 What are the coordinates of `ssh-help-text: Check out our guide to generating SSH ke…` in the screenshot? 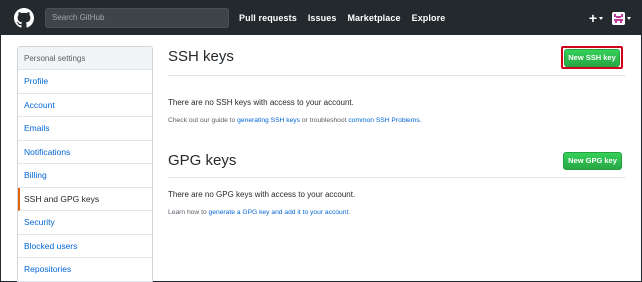 It's located at (295, 120).